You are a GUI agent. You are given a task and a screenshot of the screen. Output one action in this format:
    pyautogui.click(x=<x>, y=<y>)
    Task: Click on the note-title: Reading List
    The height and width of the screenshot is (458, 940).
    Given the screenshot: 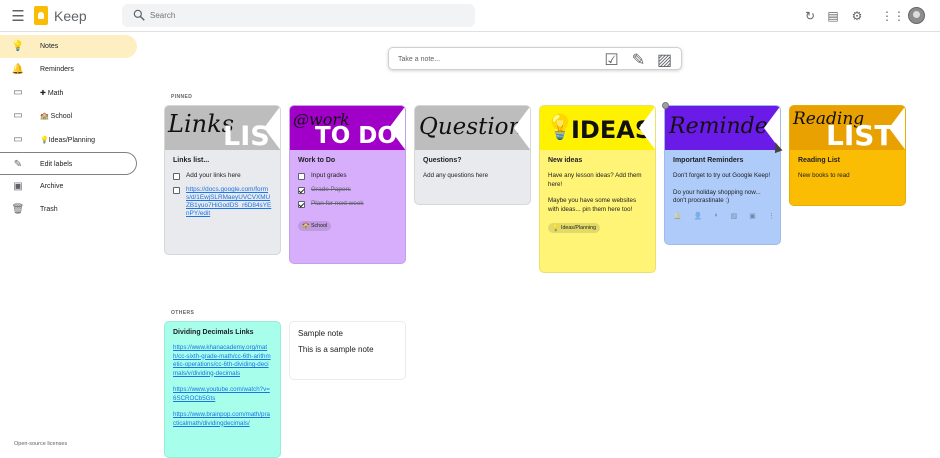 What is the action you would take?
    pyautogui.click(x=819, y=160)
    